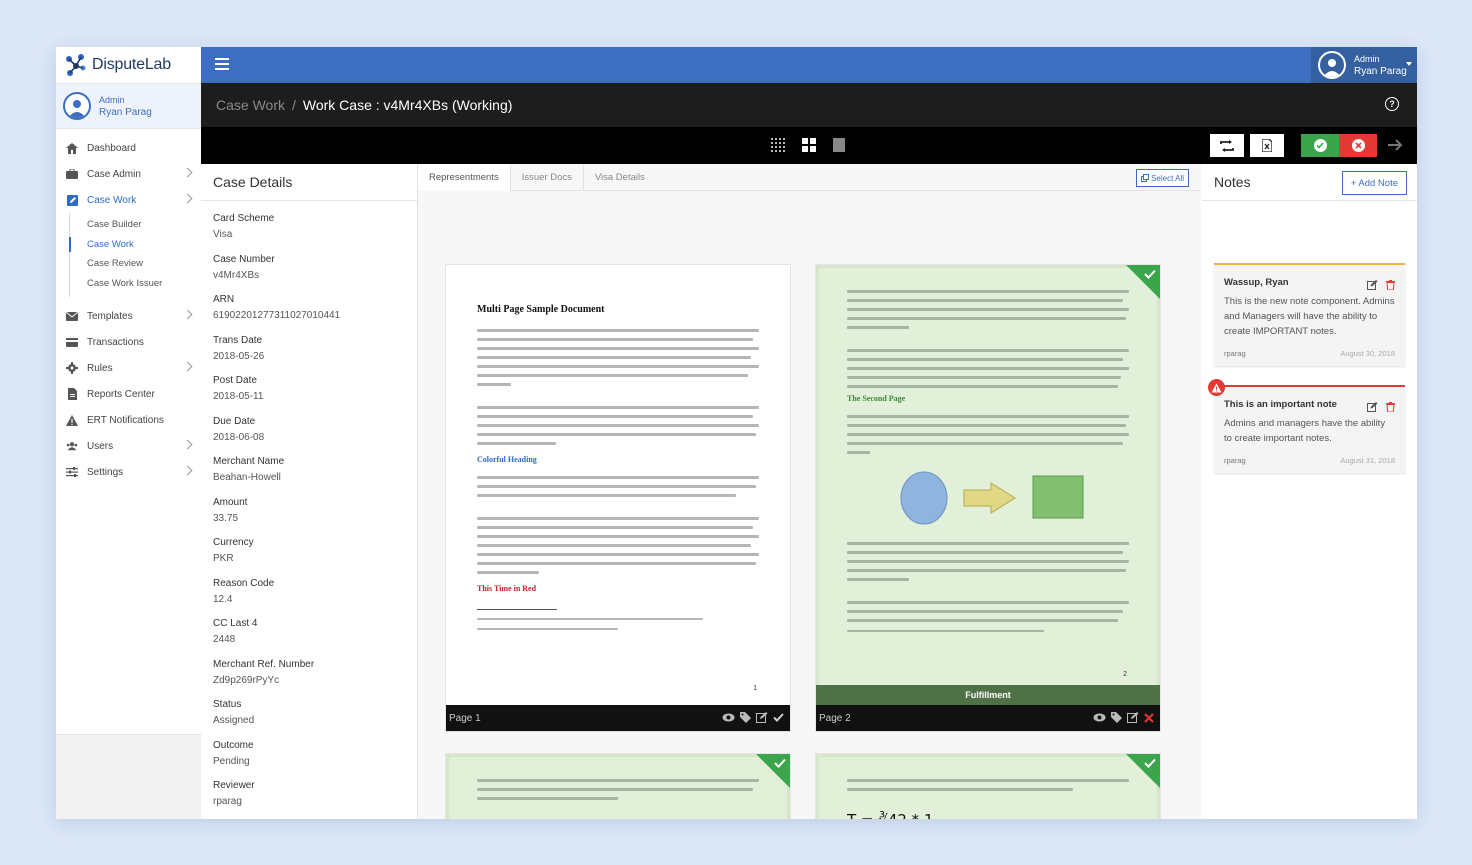 This screenshot has height=865, width=1472. What do you see at coordinates (135, 245) in the screenshot?
I see `sidebar-subitem-case-work: Case Work` at bounding box center [135, 245].